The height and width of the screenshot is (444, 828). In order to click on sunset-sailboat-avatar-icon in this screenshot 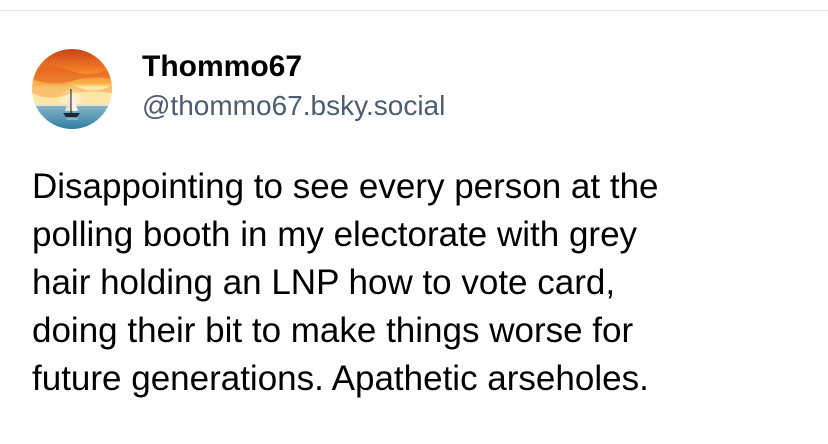, I will do `click(72, 89)`.